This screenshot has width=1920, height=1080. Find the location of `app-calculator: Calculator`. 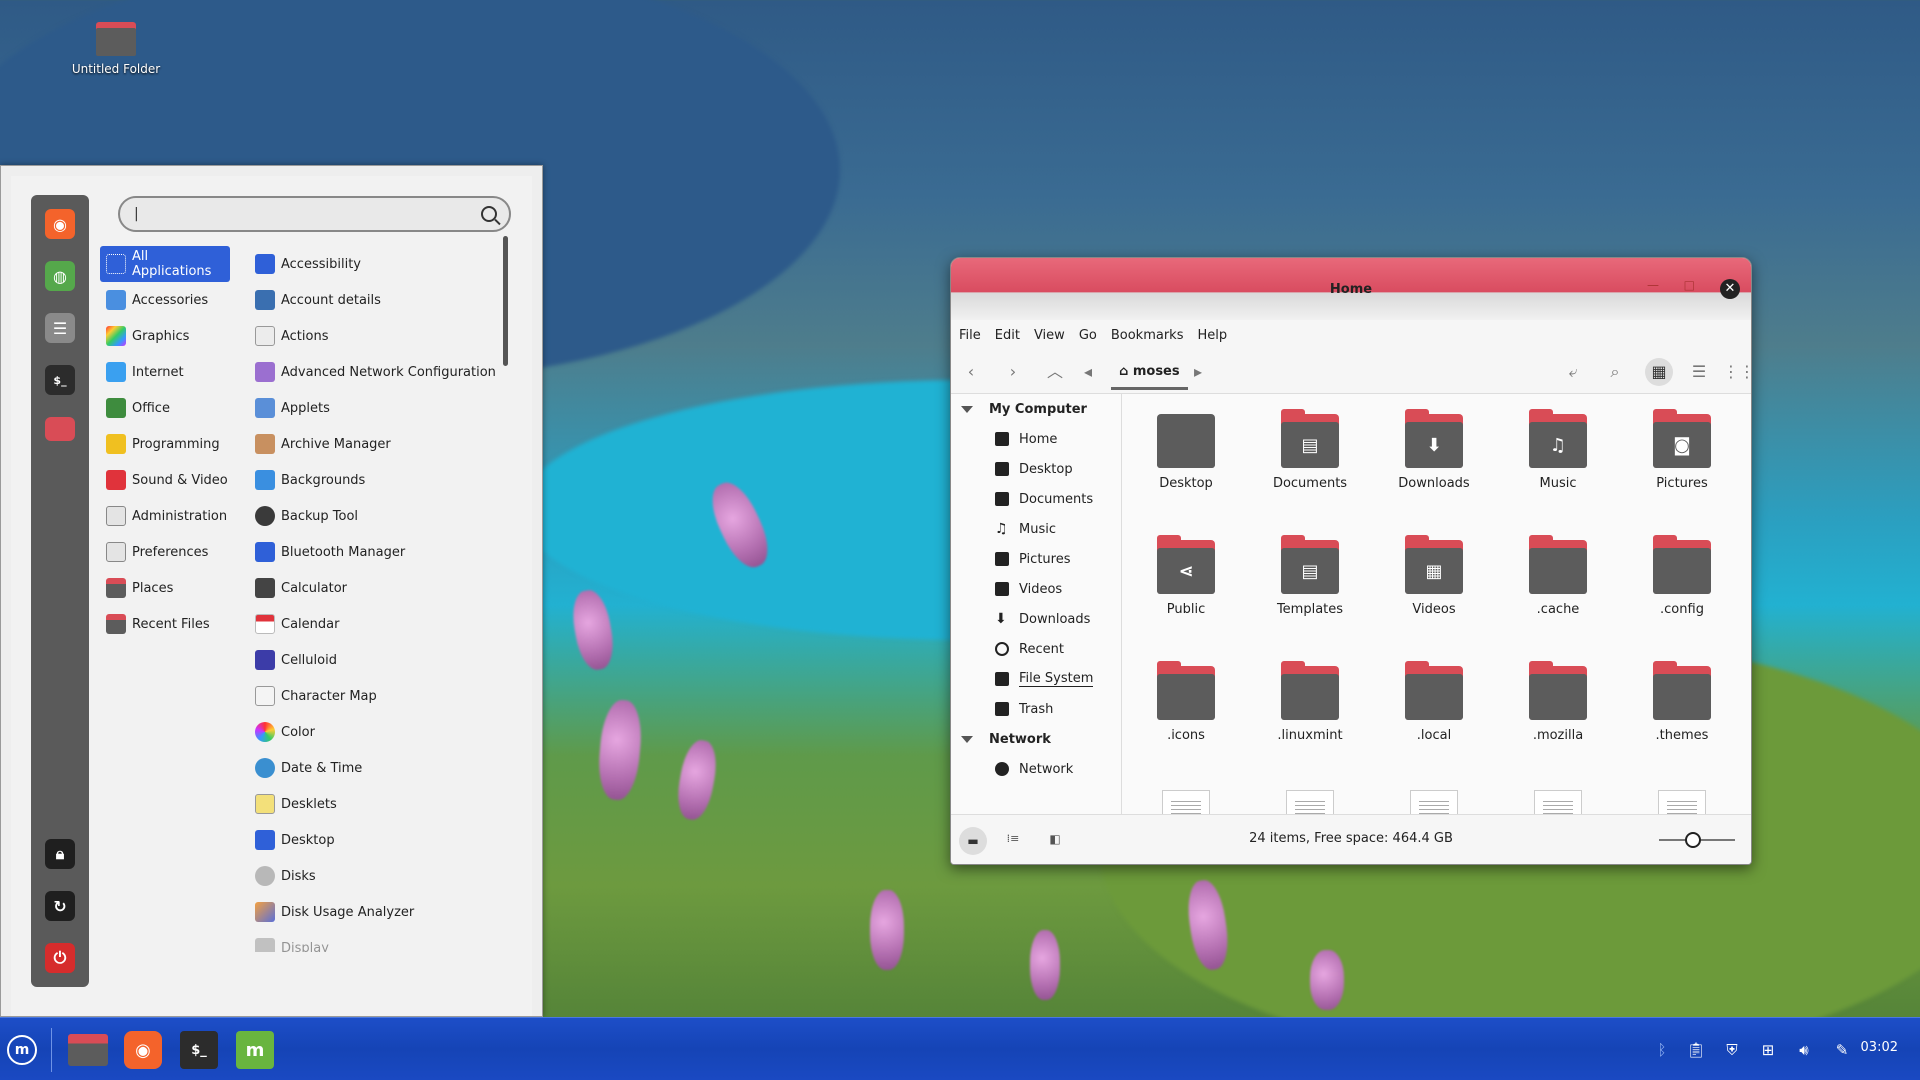

app-calculator: Calculator is located at coordinates (377, 588).